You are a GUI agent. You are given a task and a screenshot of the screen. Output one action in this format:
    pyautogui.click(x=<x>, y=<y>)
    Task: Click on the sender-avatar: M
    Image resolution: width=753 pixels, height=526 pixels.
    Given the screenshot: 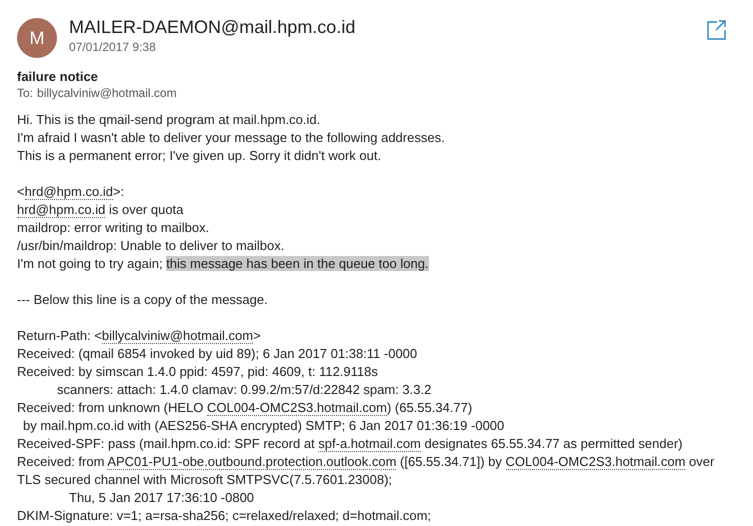 What is the action you would take?
    pyautogui.click(x=37, y=38)
    